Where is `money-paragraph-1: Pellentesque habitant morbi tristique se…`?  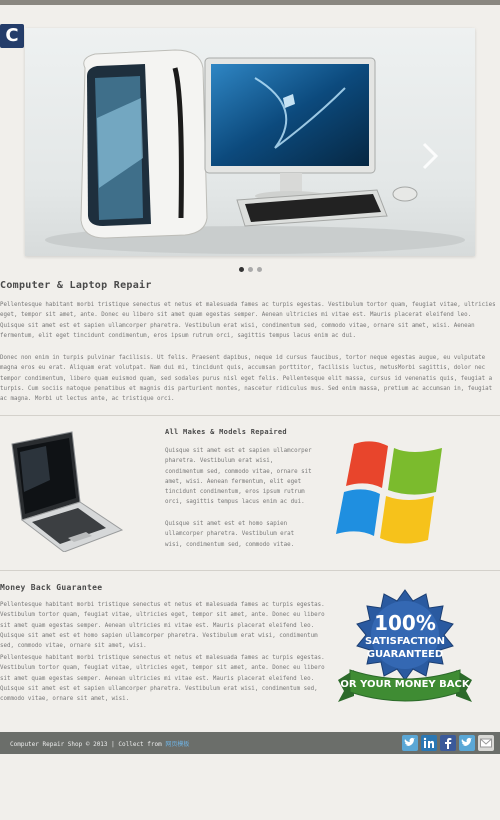
money-paragraph-1: Pellentesque habitant morbi tristique se… is located at coordinates (162, 626).